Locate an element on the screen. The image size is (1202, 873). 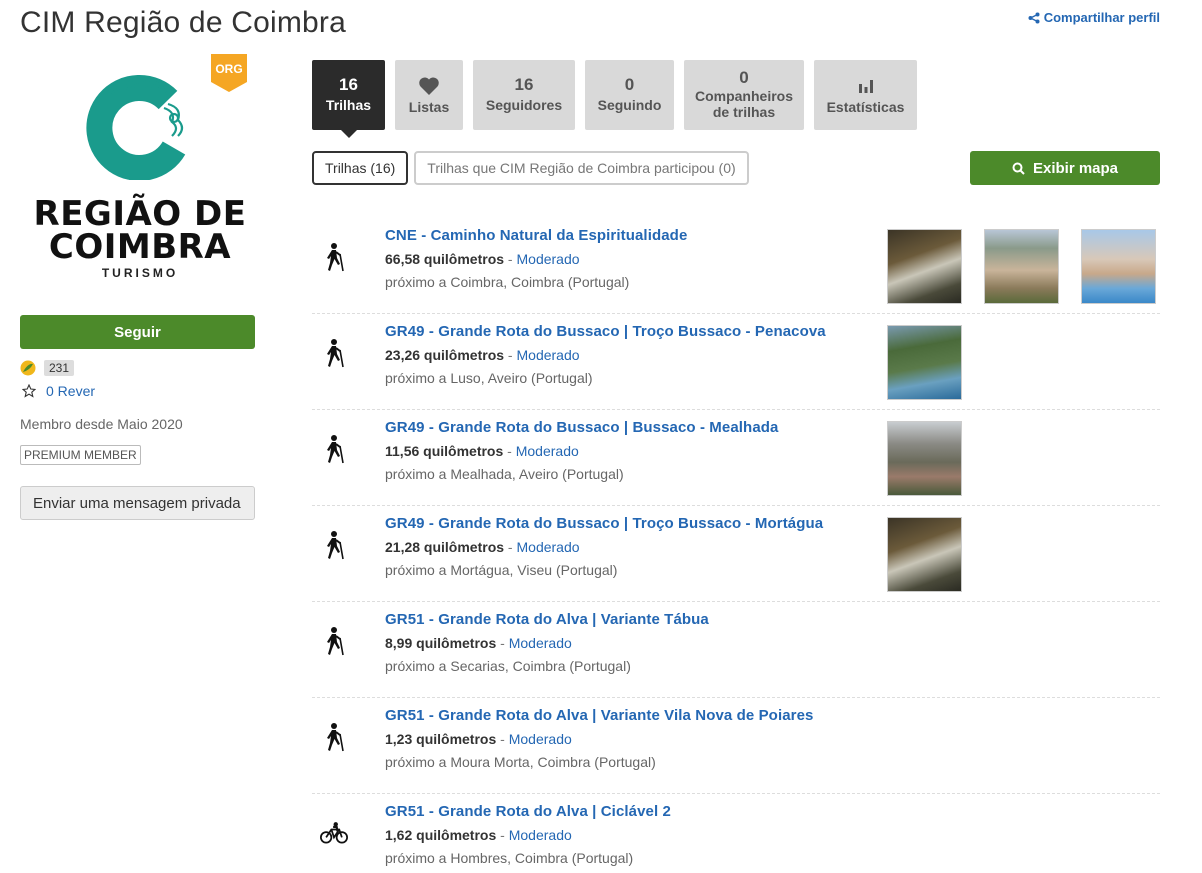
tab-lists-label: Listas is located at coordinates (429, 107).